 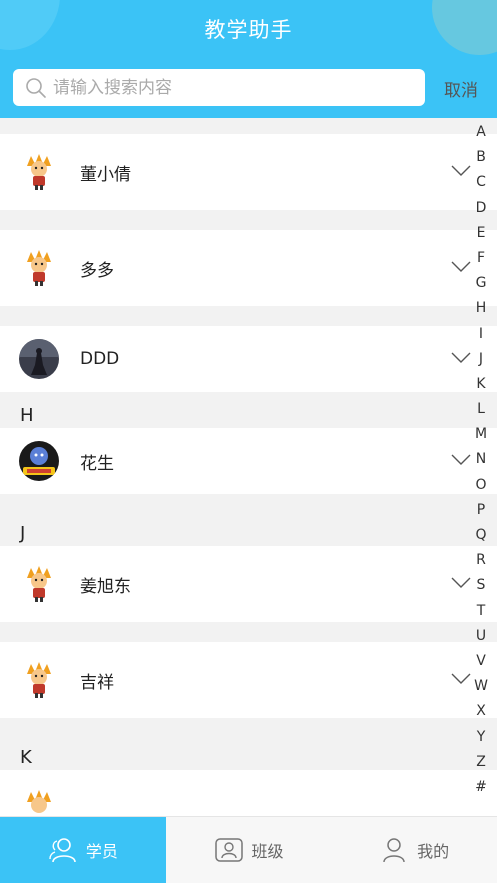 I want to click on index-letter: Z, so click(x=481, y=762).